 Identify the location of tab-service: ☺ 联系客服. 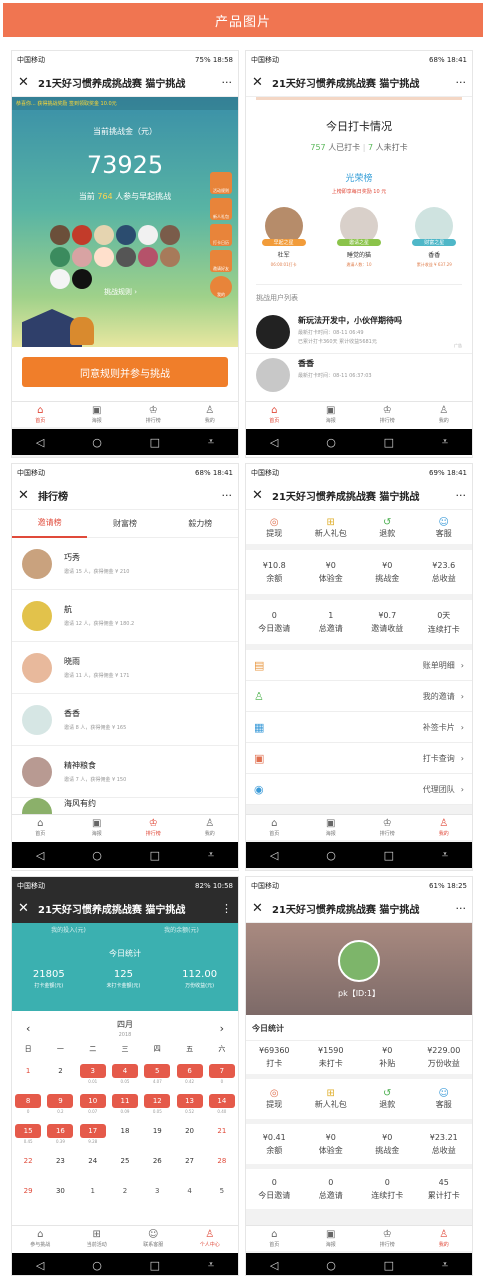
(153, 1238).